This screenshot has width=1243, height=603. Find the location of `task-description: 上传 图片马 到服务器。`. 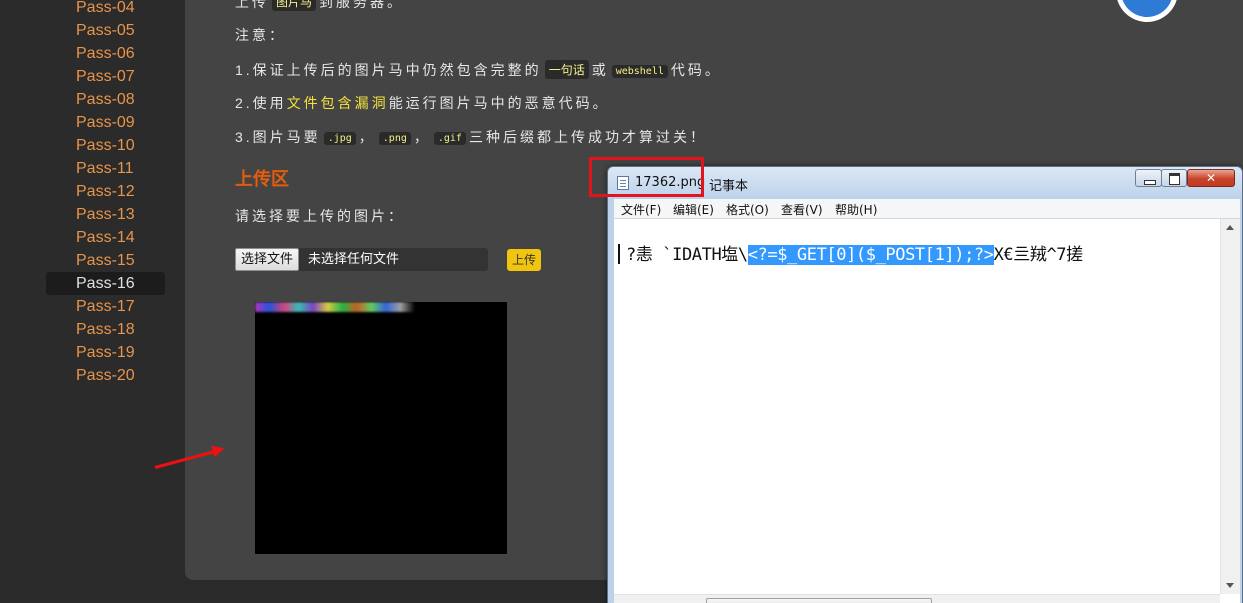

task-description: 上传 图片马 到服务器。 is located at coordinates (319, 6).